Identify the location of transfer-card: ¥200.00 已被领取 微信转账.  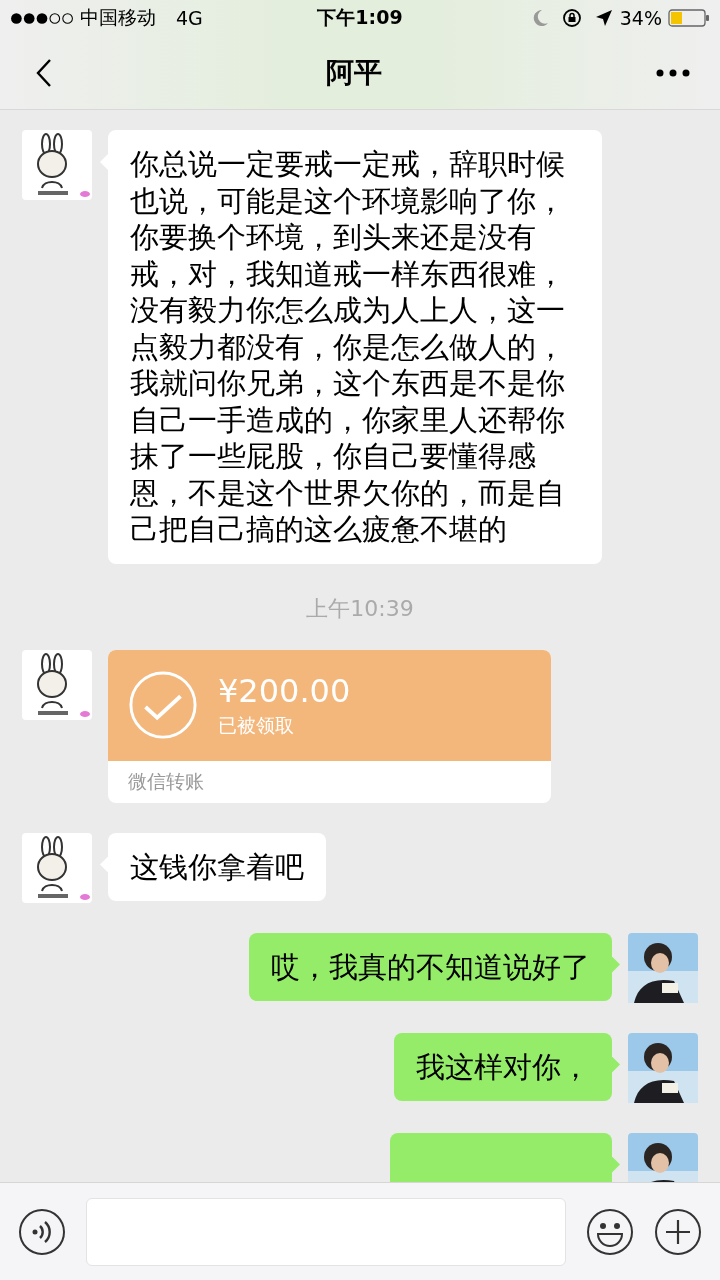
(329, 726).